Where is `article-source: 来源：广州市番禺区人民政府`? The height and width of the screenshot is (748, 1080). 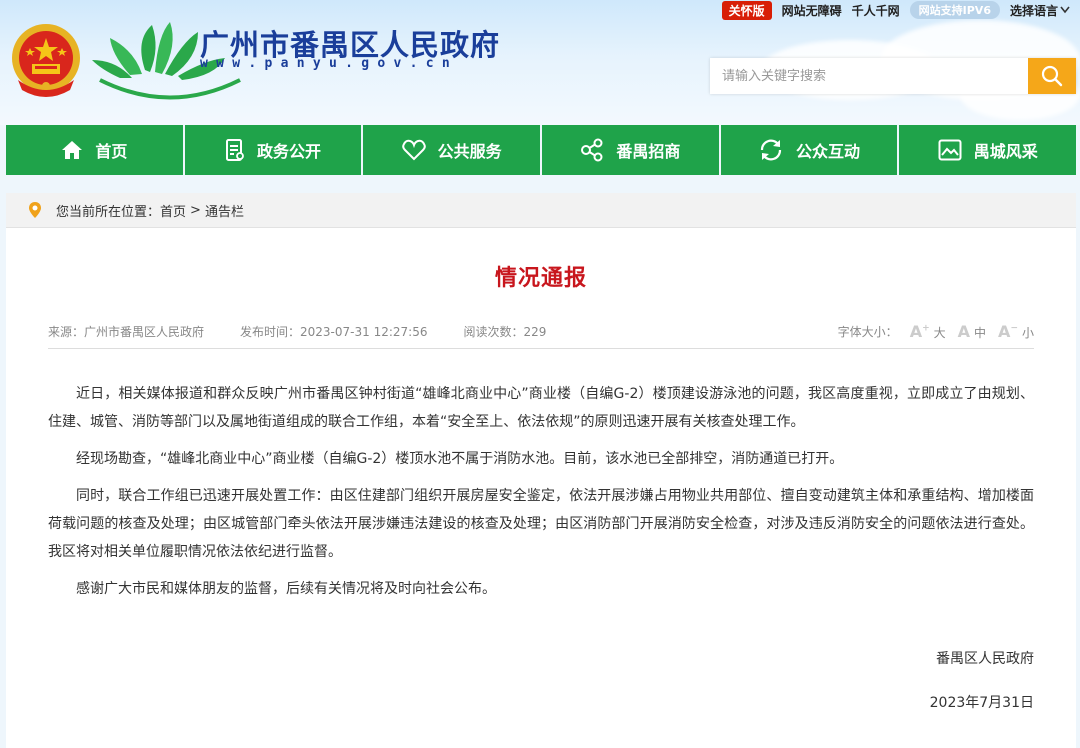 article-source: 来源：广州市番禺区人民政府 is located at coordinates (126, 331).